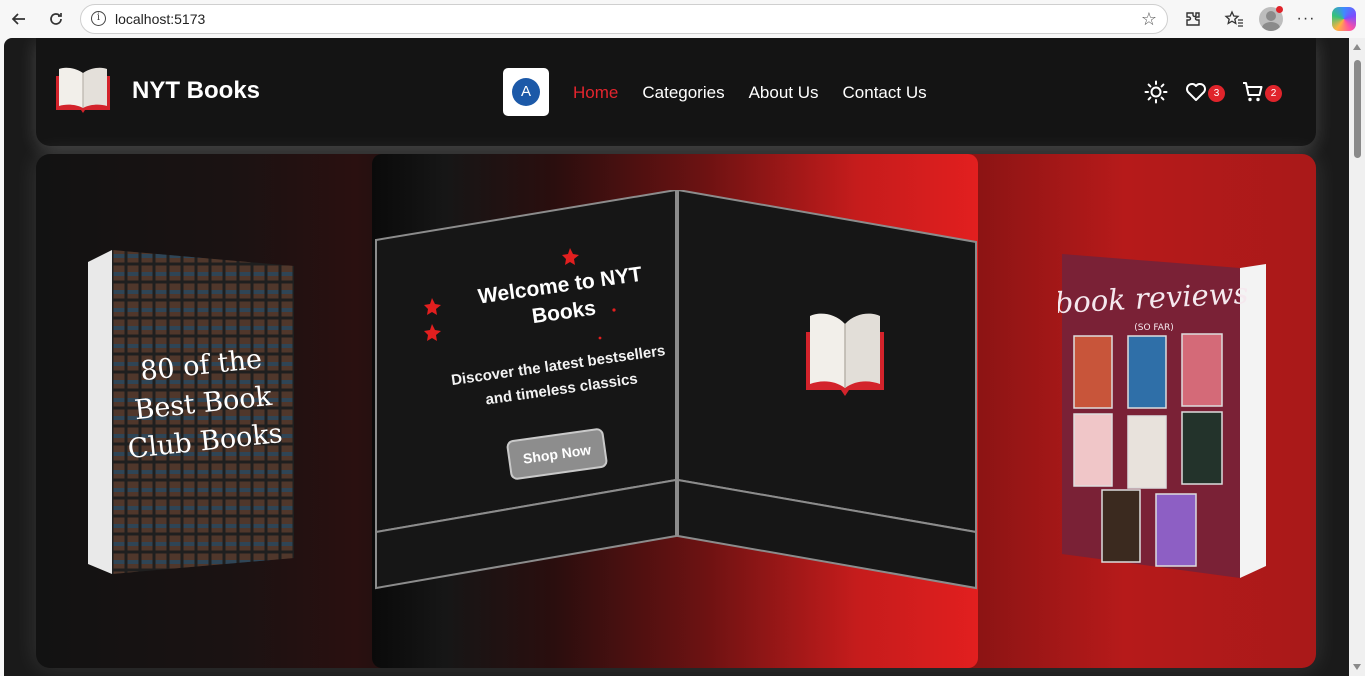 The image size is (1365, 676). Describe the element at coordinates (19, 19) in the screenshot. I see `back-icon` at that location.